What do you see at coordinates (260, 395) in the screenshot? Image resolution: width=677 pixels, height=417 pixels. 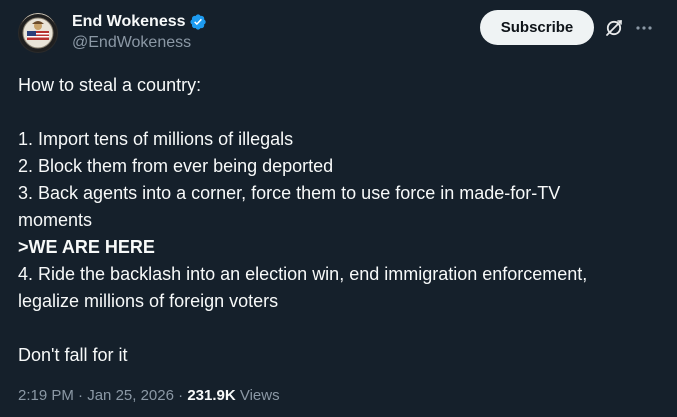 I see `views-label: Views` at bounding box center [260, 395].